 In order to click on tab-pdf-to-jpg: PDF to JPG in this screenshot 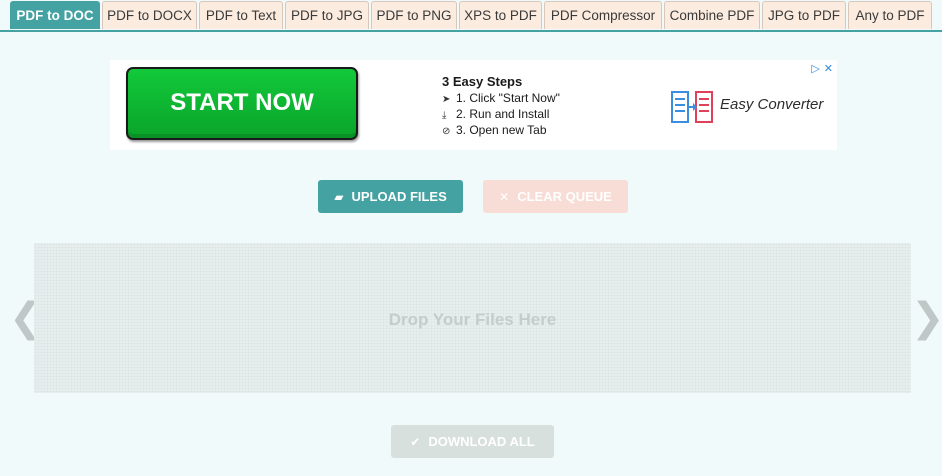, I will do `click(327, 15)`.